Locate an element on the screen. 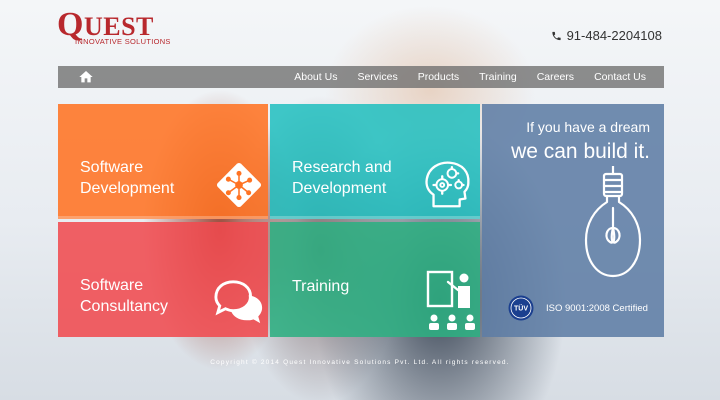 Image resolution: width=720 pixels, height=400 pixels. tile-research-development: Research and Development is located at coordinates (375, 161).